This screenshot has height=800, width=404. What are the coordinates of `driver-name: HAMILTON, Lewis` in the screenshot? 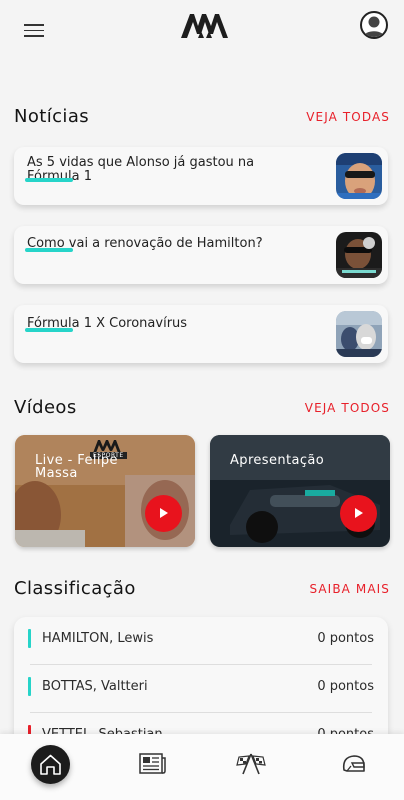 It's located at (98, 638).